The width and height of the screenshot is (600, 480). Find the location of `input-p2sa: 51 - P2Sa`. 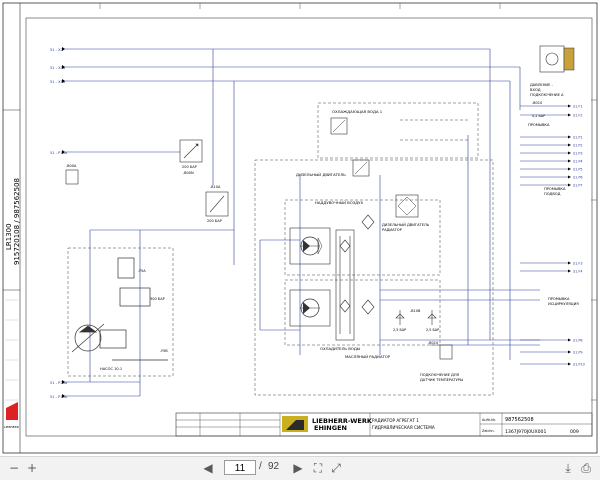

input-p2sa: 51 - P2Sa is located at coordinates (58, 383).